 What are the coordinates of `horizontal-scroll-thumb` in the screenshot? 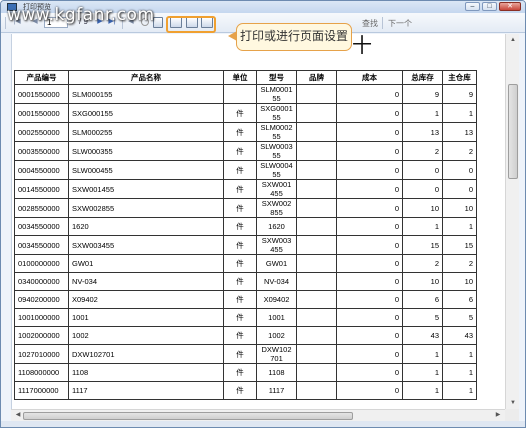 It's located at (188, 416).